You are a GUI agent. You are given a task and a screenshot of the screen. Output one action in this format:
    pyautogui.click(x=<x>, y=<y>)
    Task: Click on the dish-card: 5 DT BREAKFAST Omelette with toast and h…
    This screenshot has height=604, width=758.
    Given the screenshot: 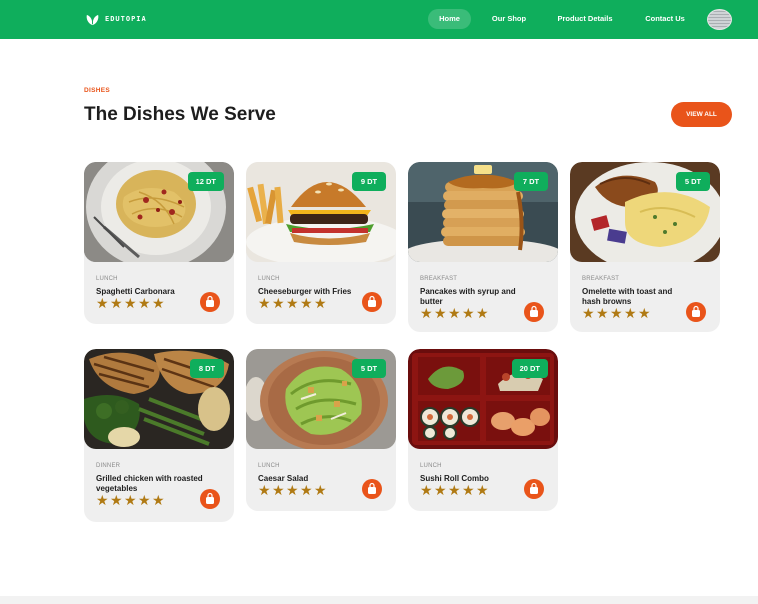 What is the action you would take?
    pyautogui.click(x=645, y=247)
    